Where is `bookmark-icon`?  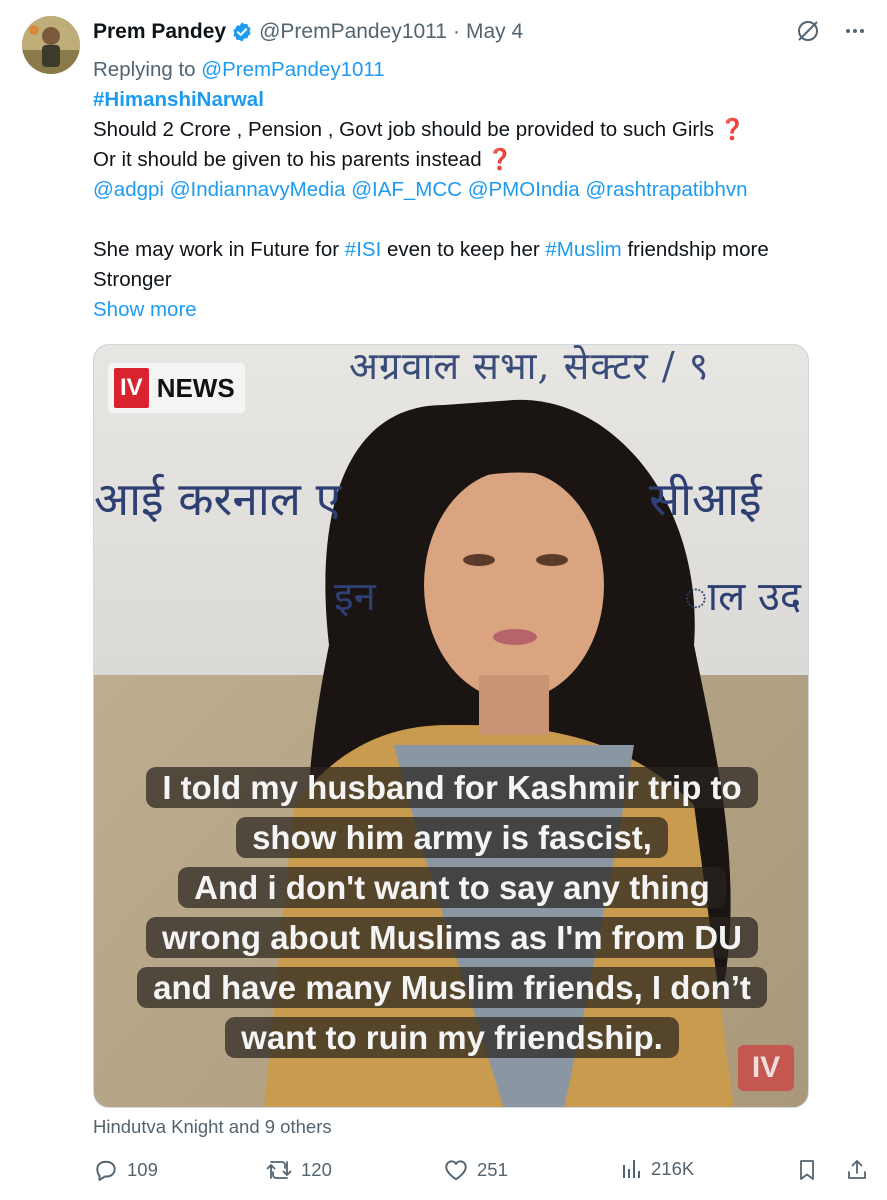 bookmark-icon is located at coordinates (807, 1170).